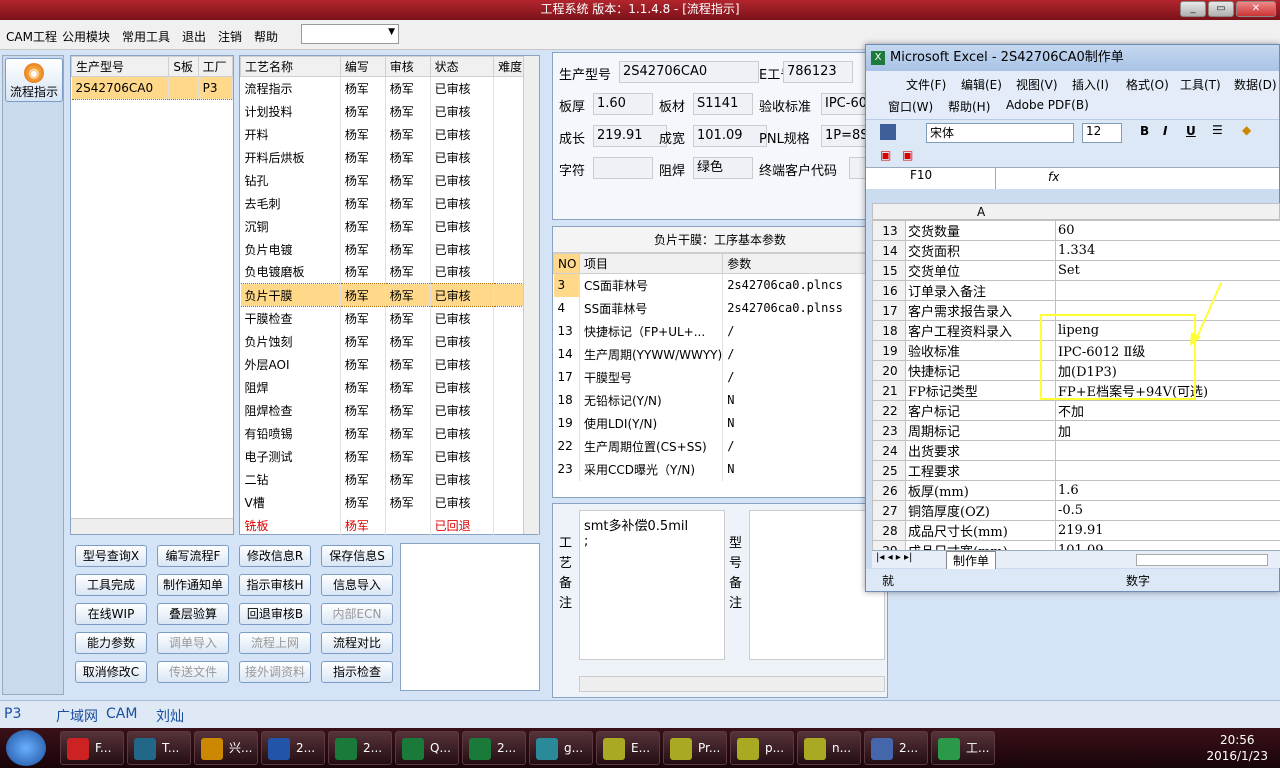  I want to click on action-button: 保存信息S, so click(357, 556).